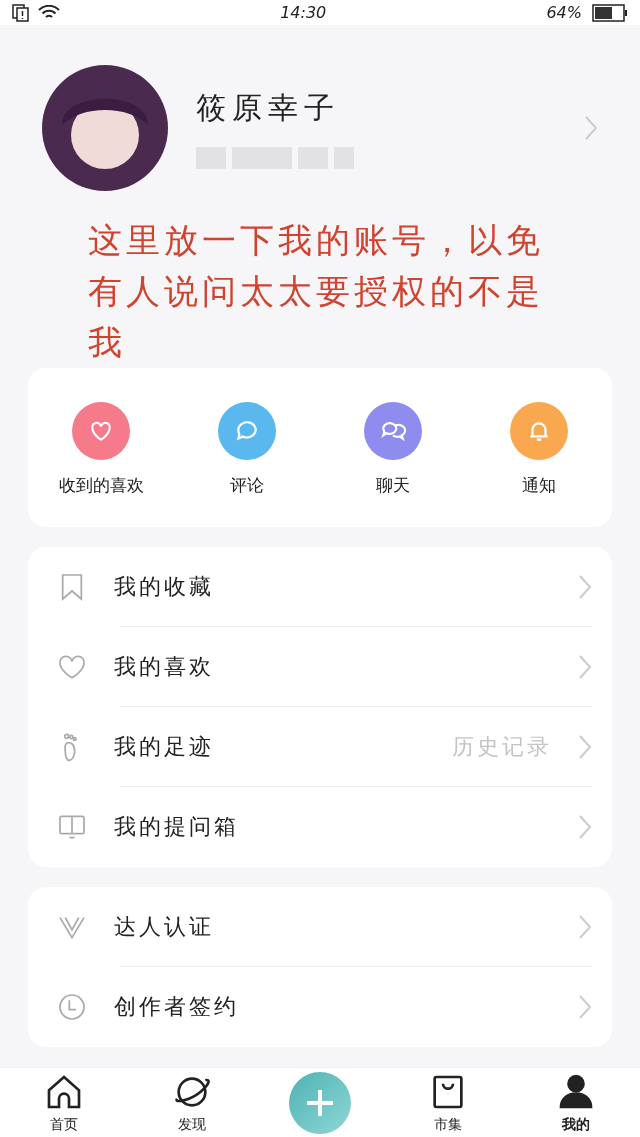 The height and width of the screenshot is (1137, 640). What do you see at coordinates (101, 486) in the screenshot?
I see `action-label: 收到的喜欢` at bounding box center [101, 486].